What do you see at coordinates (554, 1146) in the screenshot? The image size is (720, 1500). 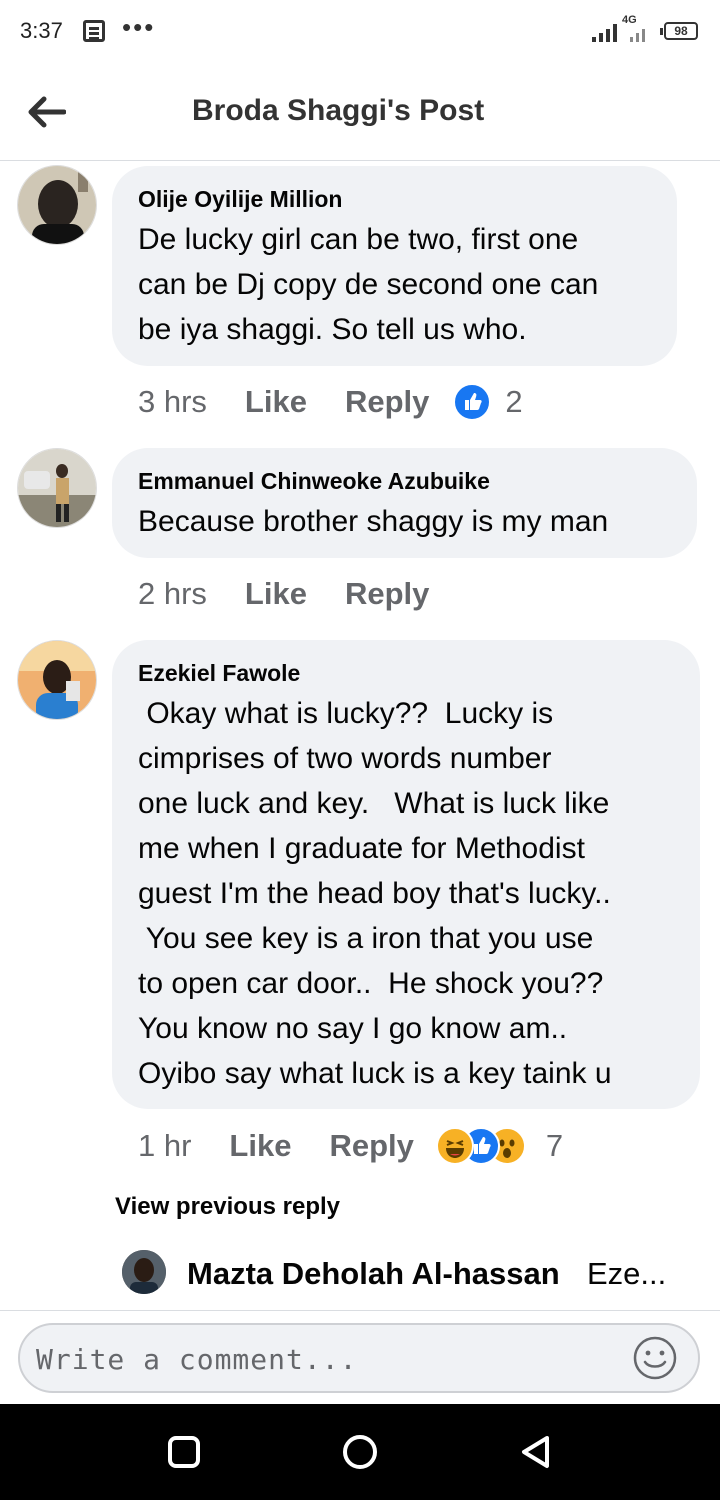 I see `reaction-count: 7` at bounding box center [554, 1146].